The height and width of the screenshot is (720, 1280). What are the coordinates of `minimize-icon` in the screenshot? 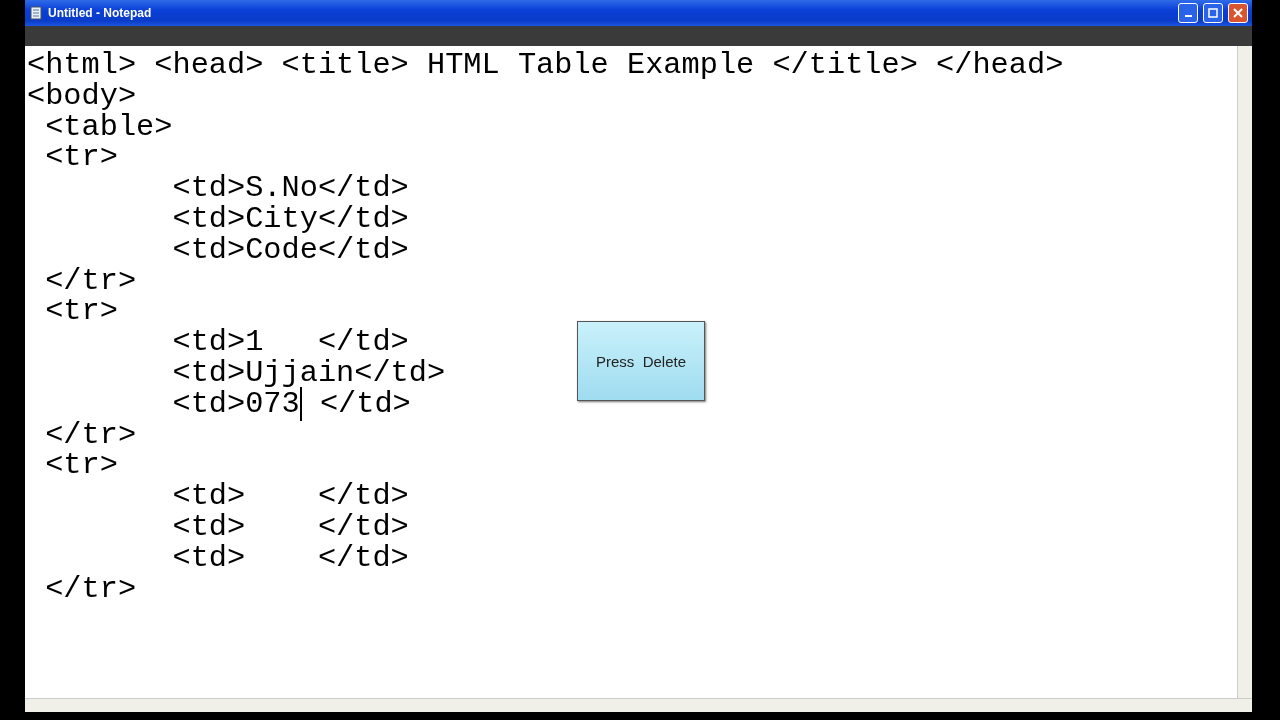 It's located at (1188, 16).